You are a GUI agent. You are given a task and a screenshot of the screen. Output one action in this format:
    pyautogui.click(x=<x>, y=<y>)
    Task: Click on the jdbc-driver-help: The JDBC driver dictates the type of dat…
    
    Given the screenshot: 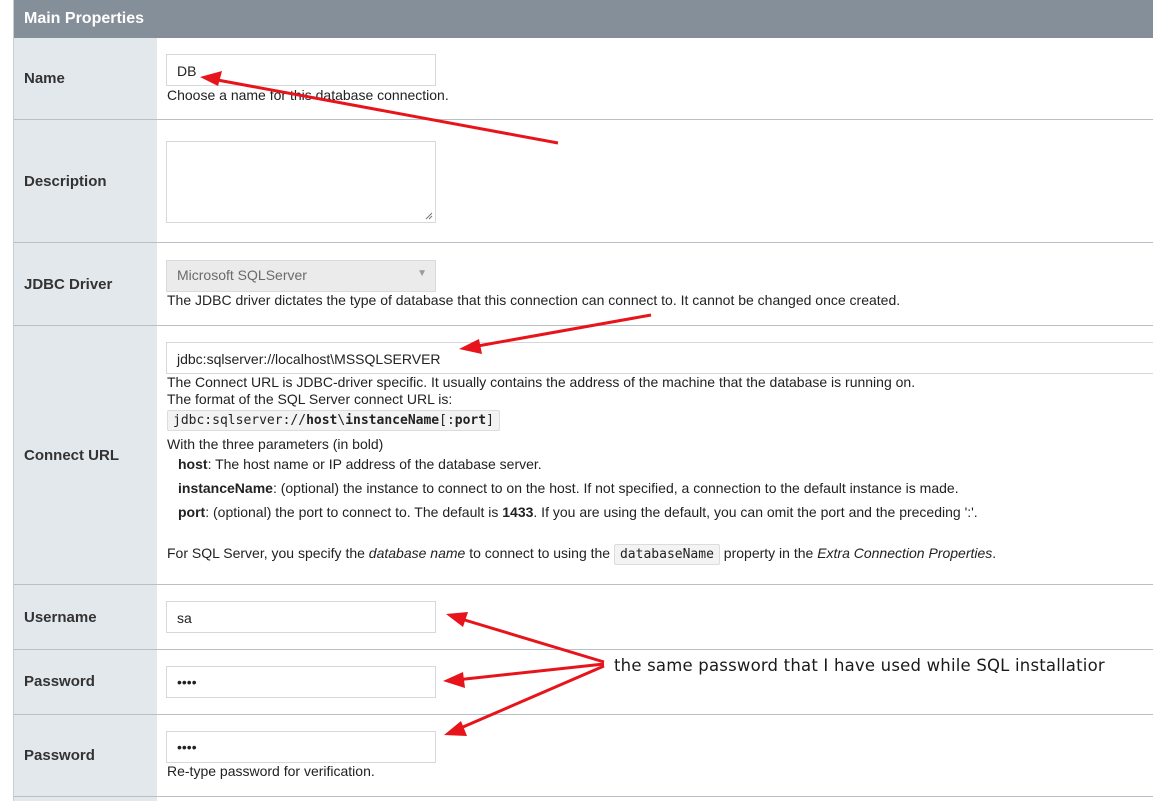 What is the action you would take?
    pyautogui.click(x=534, y=300)
    